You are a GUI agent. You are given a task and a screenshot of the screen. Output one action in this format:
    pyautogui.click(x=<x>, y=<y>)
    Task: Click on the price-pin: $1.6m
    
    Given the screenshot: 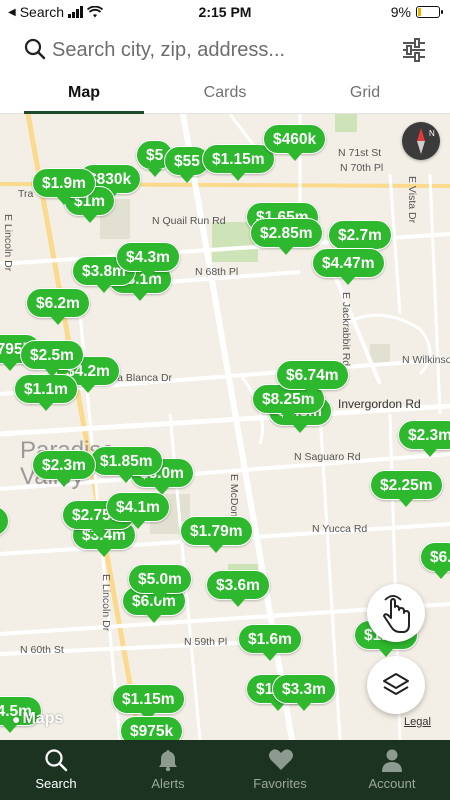 What is the action you would take?
    pyautogui.click(x=270, y=642)
    